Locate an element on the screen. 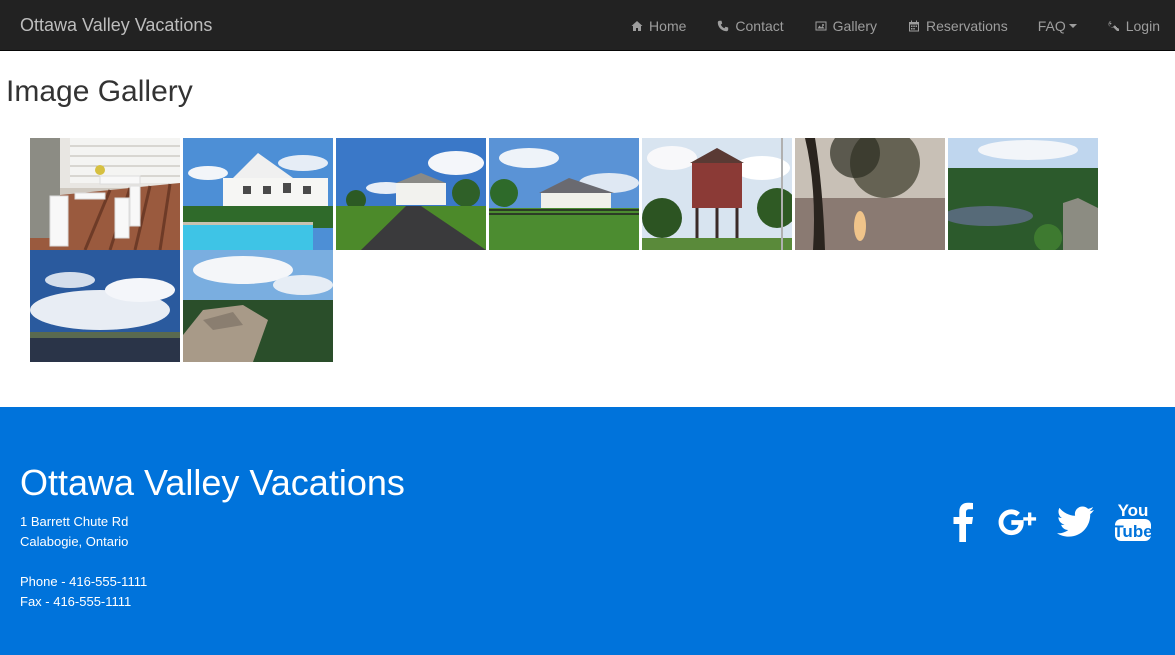  nav-reservations: Reservations is located at coordinates (957, 25).